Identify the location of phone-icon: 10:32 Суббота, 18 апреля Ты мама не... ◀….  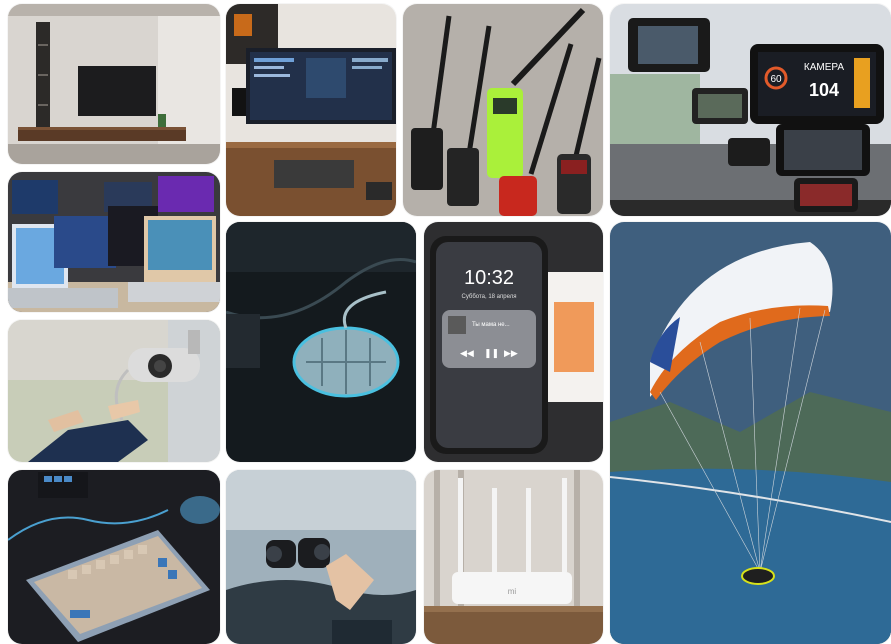
(513, 342).